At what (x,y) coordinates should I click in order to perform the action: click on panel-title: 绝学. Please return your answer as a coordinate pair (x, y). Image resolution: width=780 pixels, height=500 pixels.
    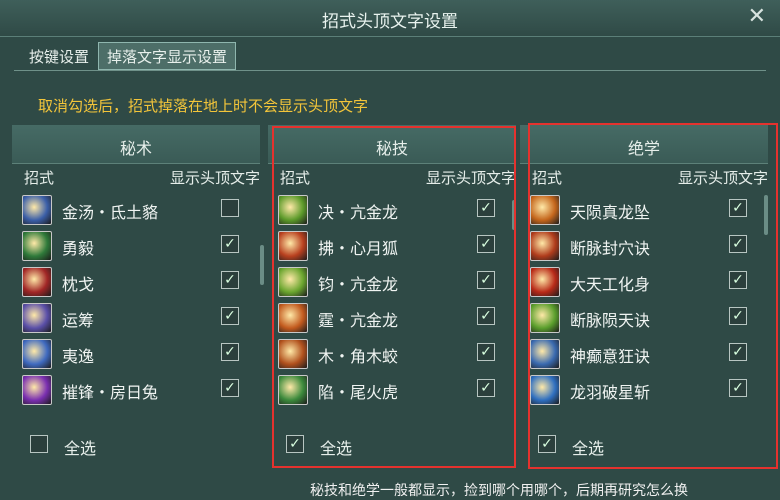
    Looking at the image, I should click on (643, 148).